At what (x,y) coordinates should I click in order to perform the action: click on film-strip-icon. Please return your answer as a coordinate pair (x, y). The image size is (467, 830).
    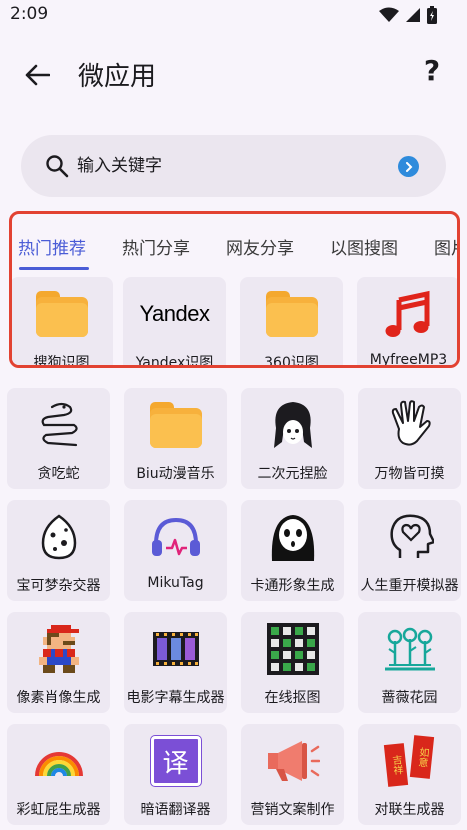
    Looking at the image, I should click on (175, 649).